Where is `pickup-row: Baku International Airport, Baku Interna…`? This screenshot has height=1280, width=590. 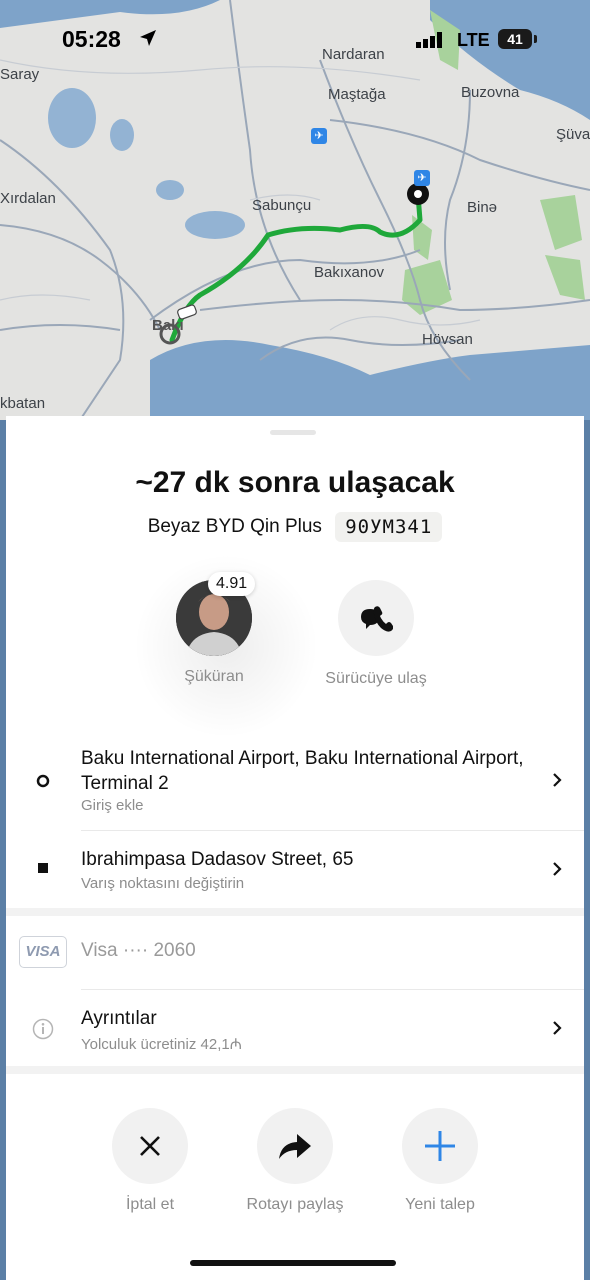 pickup-row: Baku International Airport, Baku Interna… is located at coordinates (295, 786).